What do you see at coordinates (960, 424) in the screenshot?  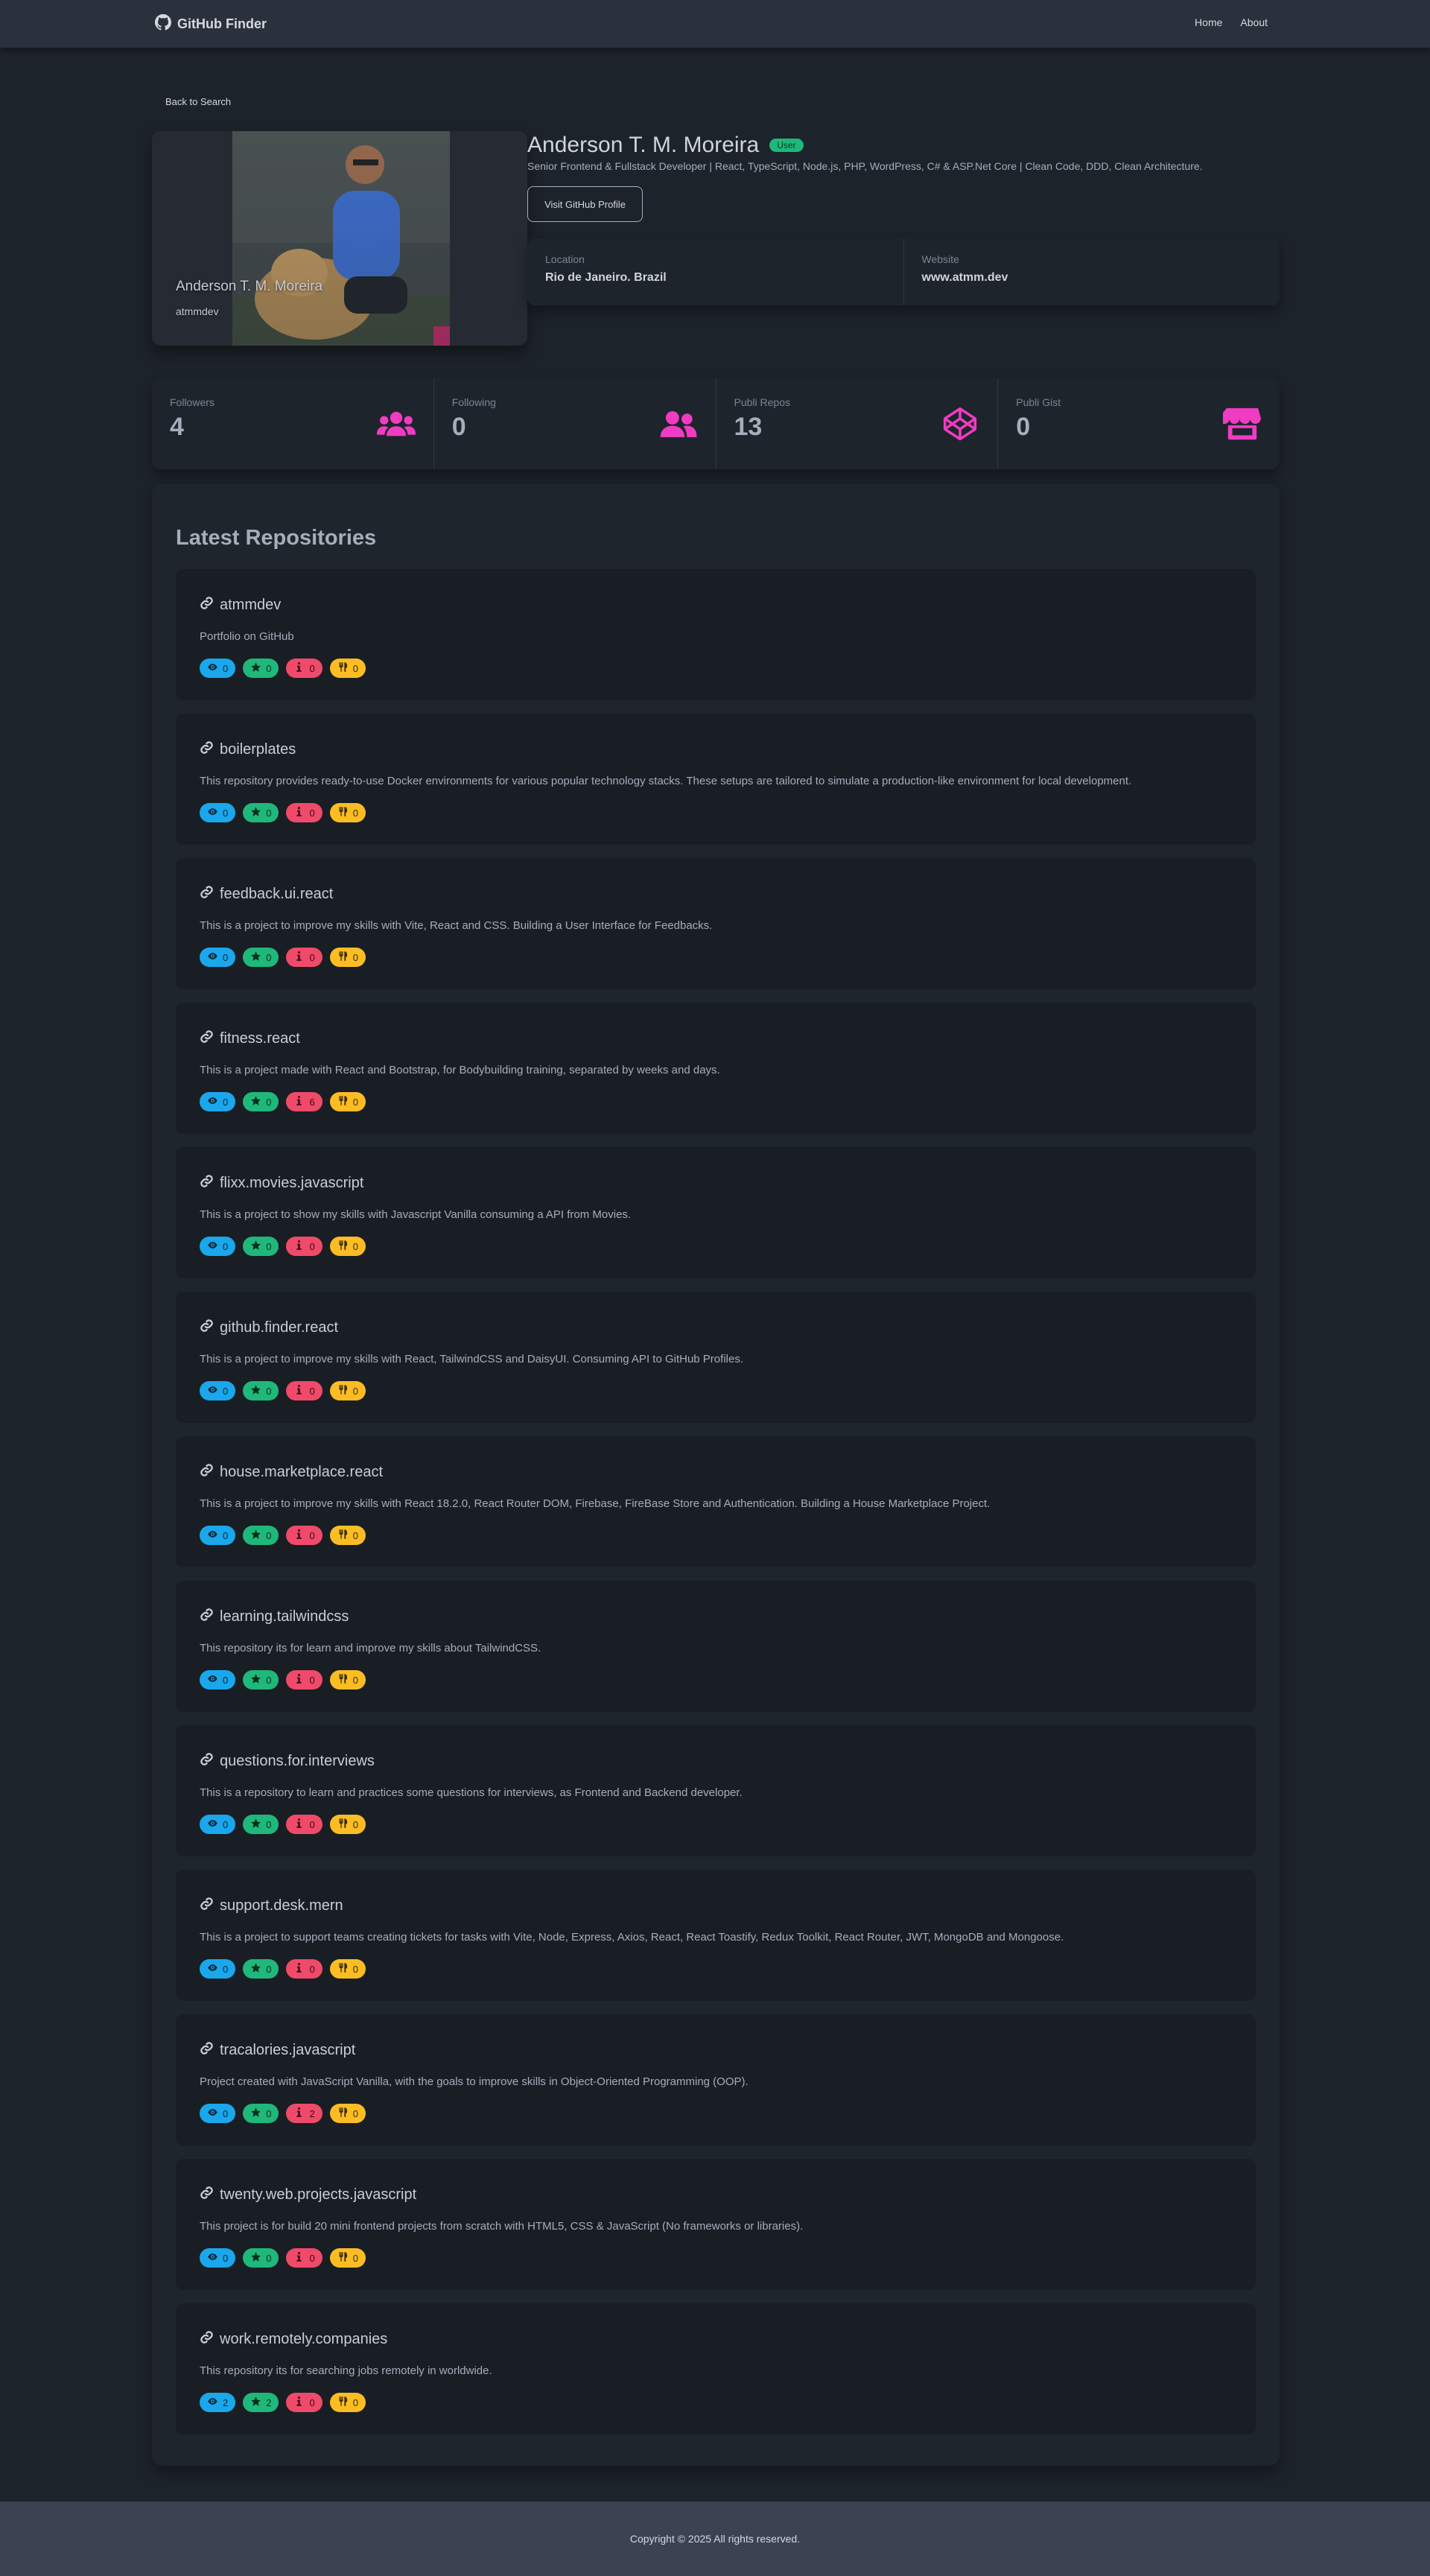 I see `codepen-icon` at bounding box center [960, 424].